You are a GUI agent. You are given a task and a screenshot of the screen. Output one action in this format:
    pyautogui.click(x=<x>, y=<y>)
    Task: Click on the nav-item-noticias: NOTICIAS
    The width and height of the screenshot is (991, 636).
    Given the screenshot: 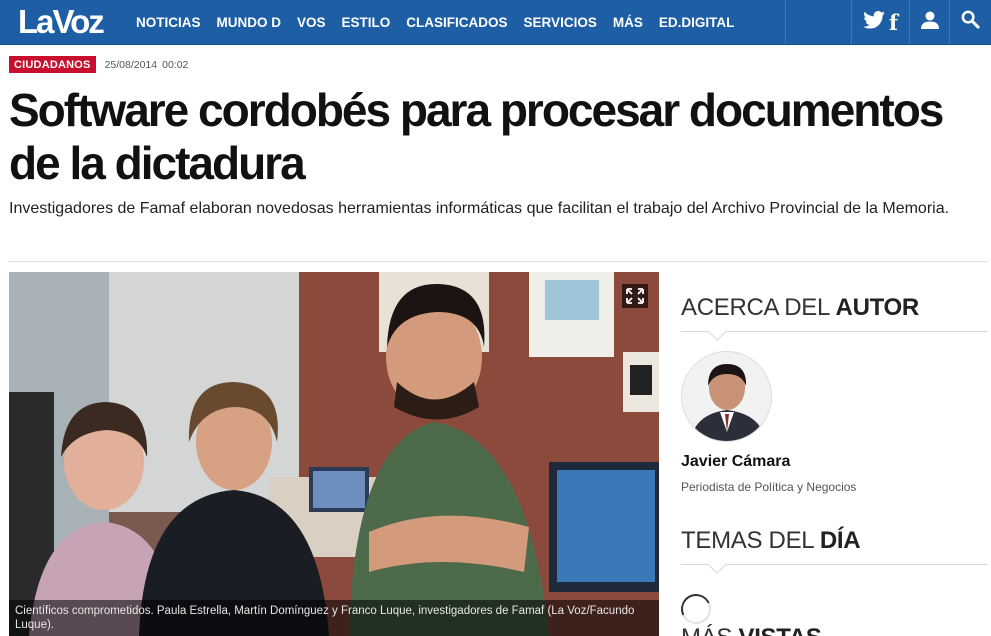 What is the action you would take?
    pyautogui.click(x=168, y=22)
    